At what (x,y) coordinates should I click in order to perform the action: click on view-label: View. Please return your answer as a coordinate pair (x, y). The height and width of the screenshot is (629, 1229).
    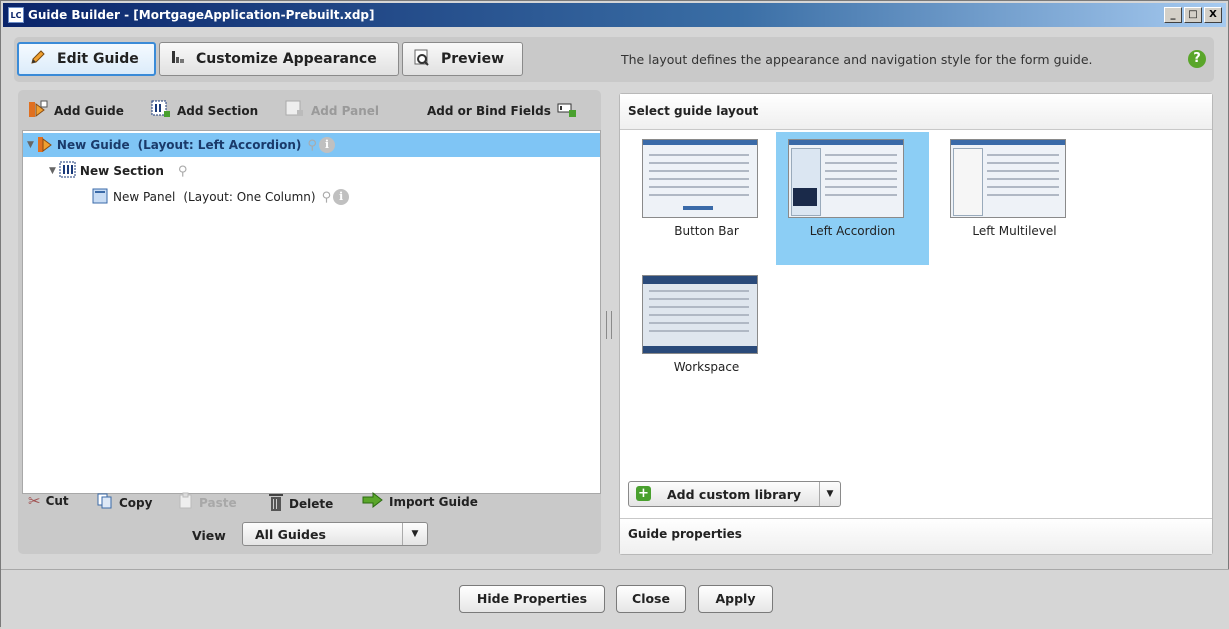
    Looking at the image, I should click on (209, 535).